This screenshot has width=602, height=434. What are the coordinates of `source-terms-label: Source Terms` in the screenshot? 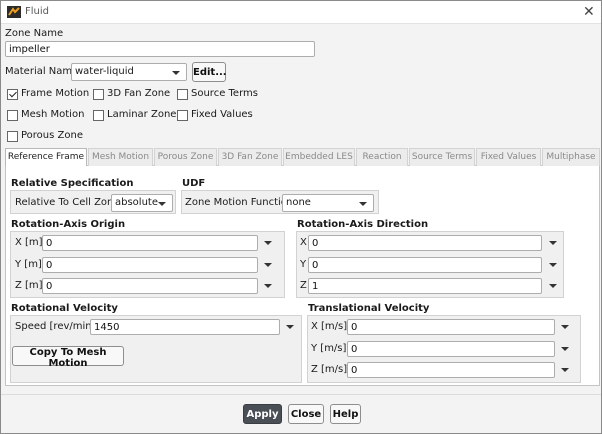 It's located at (224, 93).